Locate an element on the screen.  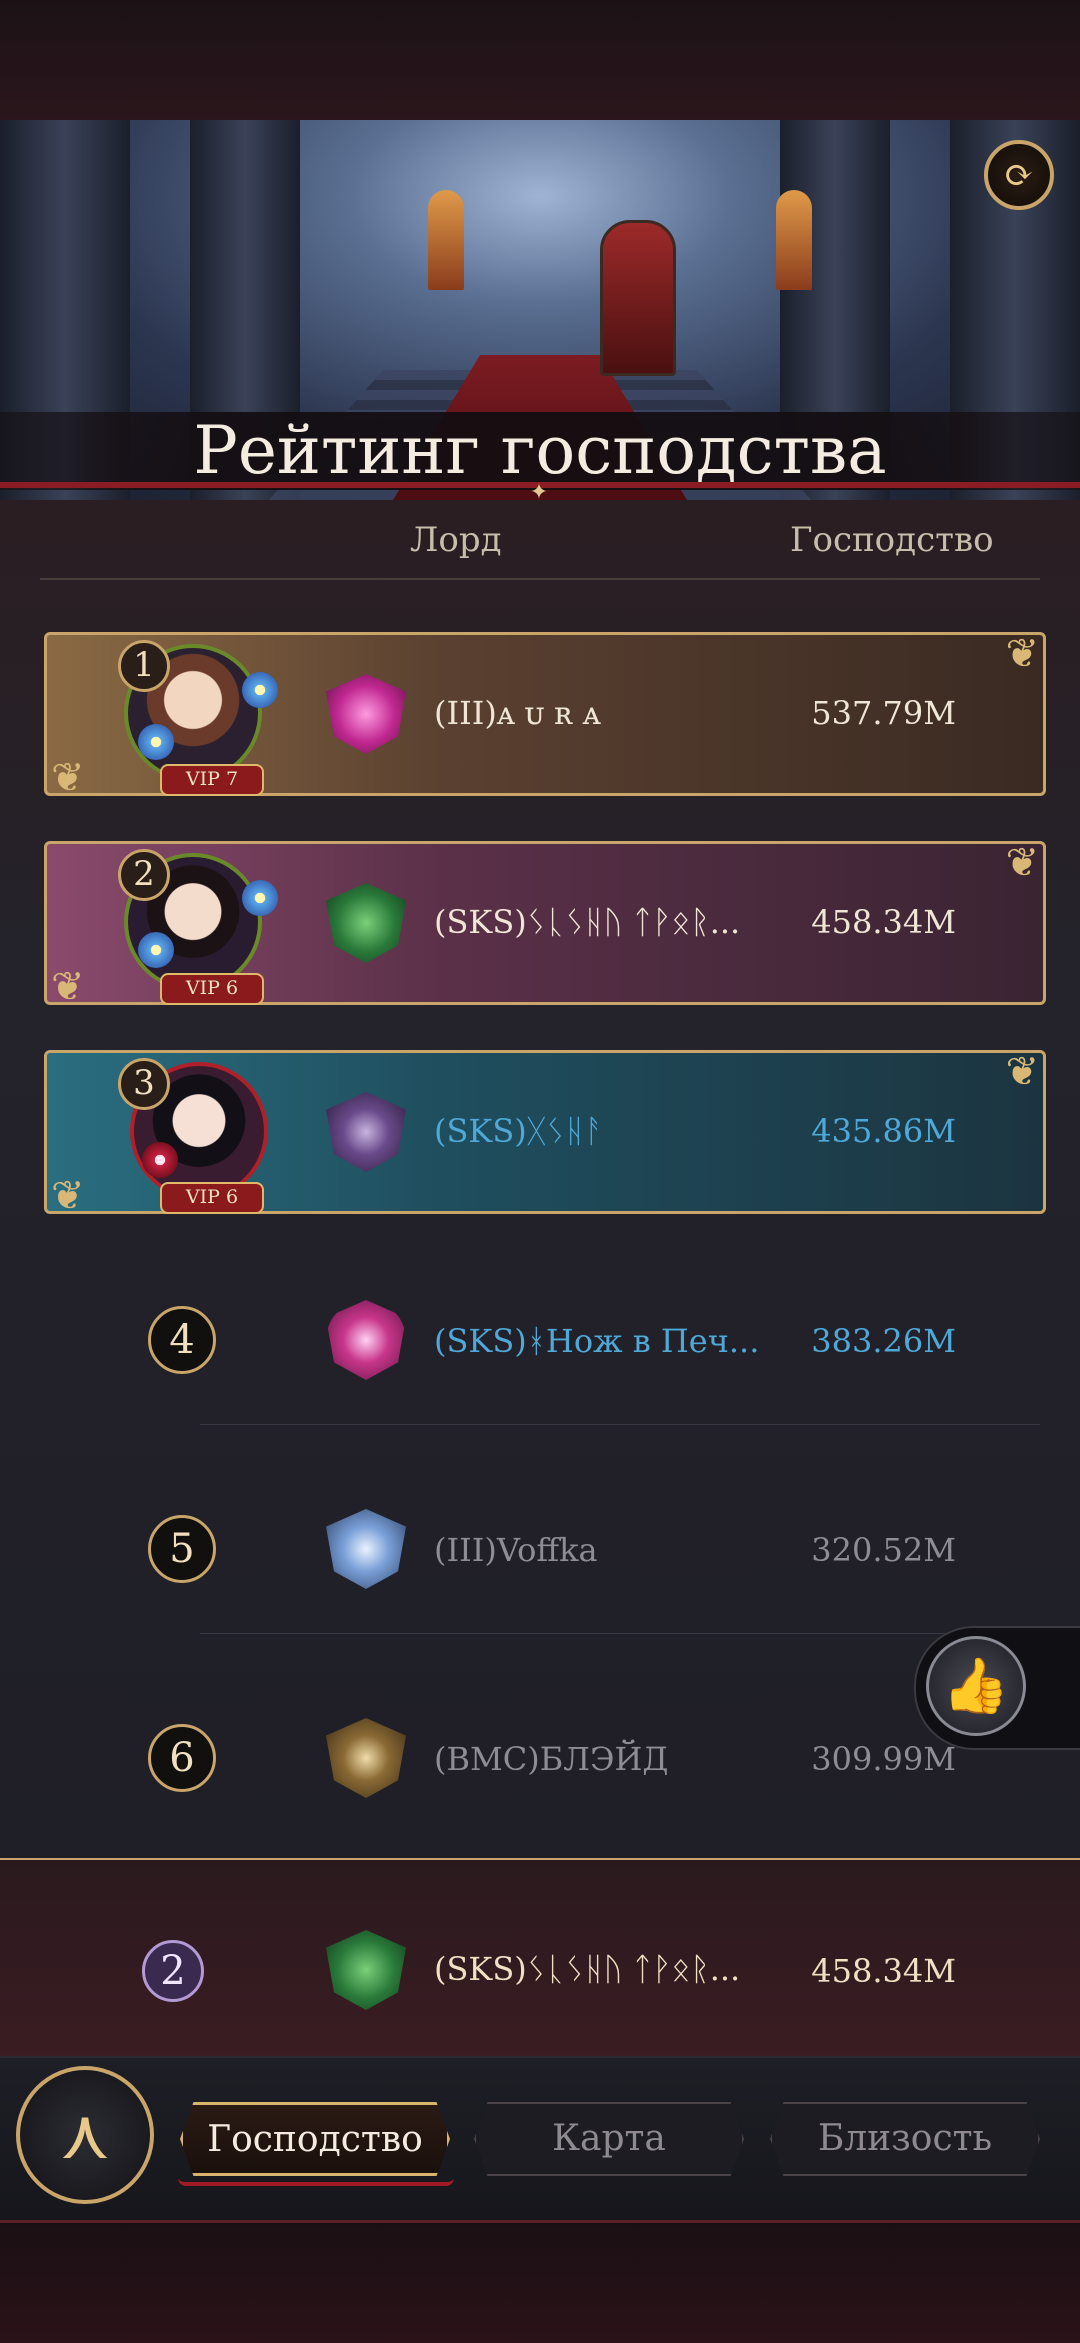
rank-number: 5 is located at coordinates (182, 1549).